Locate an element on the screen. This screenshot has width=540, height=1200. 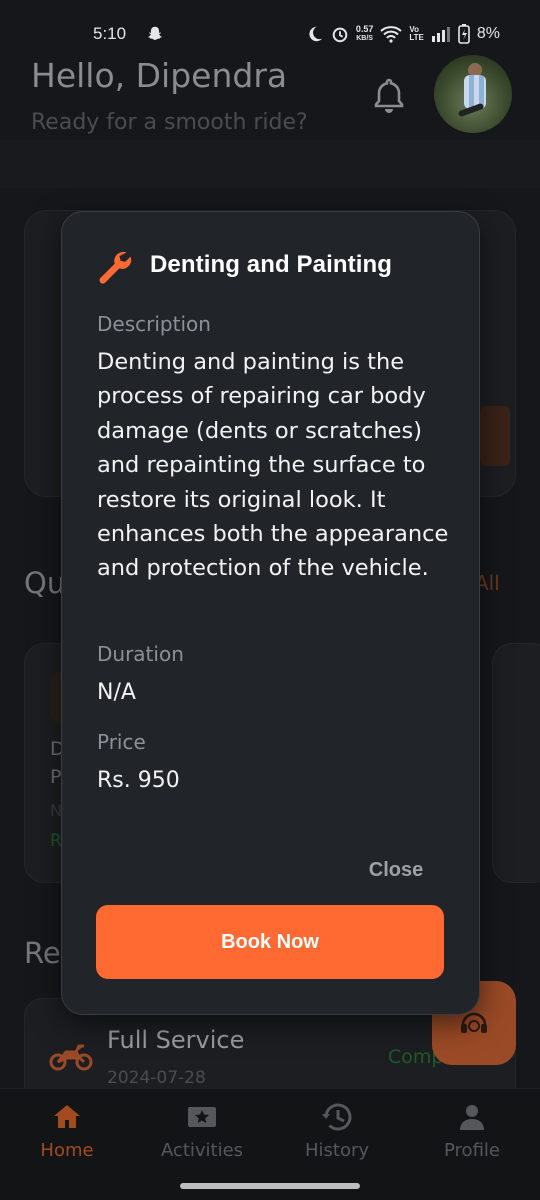
duration-label: Duration is located at coordinates (140, 654).